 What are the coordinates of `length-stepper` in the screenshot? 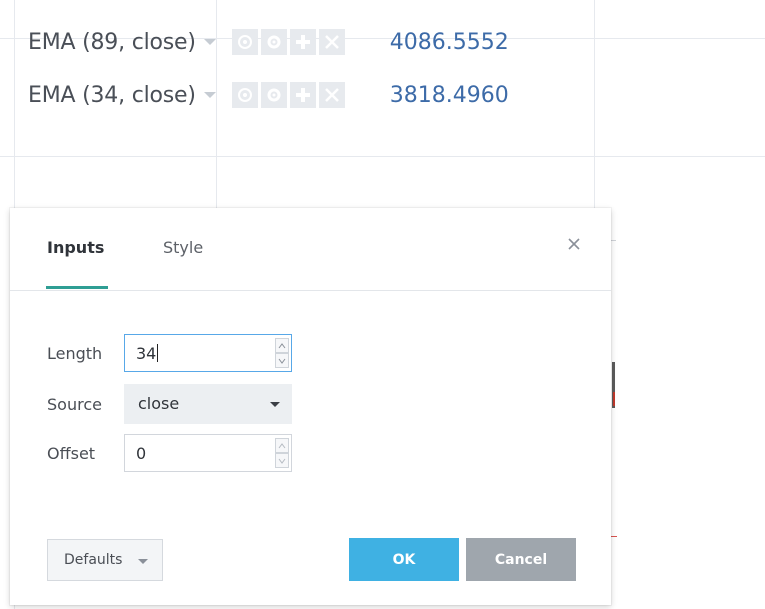 It's located at (282, 353).